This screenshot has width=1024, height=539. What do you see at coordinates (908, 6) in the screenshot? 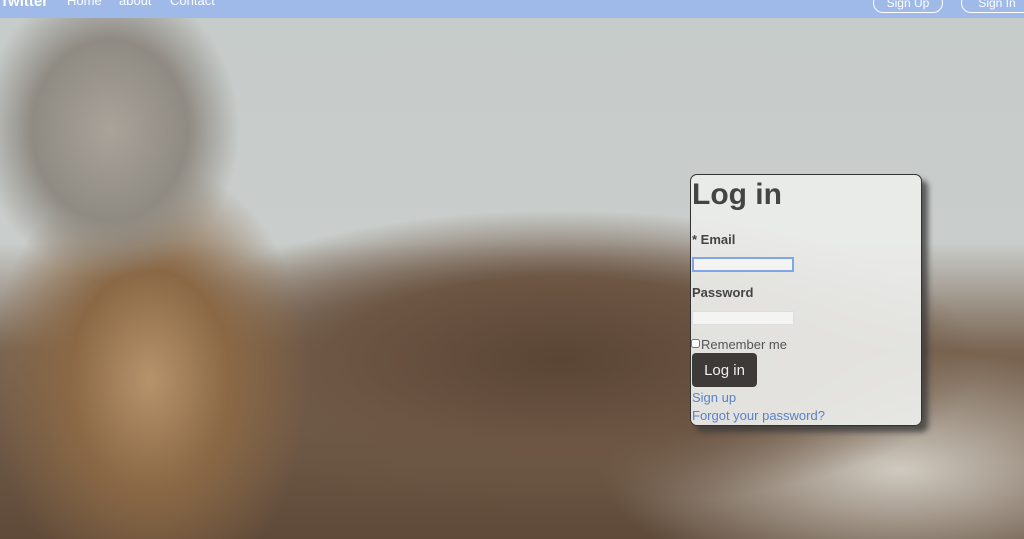
I see `sign-up-button: Sign Up` at bounding box center [908, 6].